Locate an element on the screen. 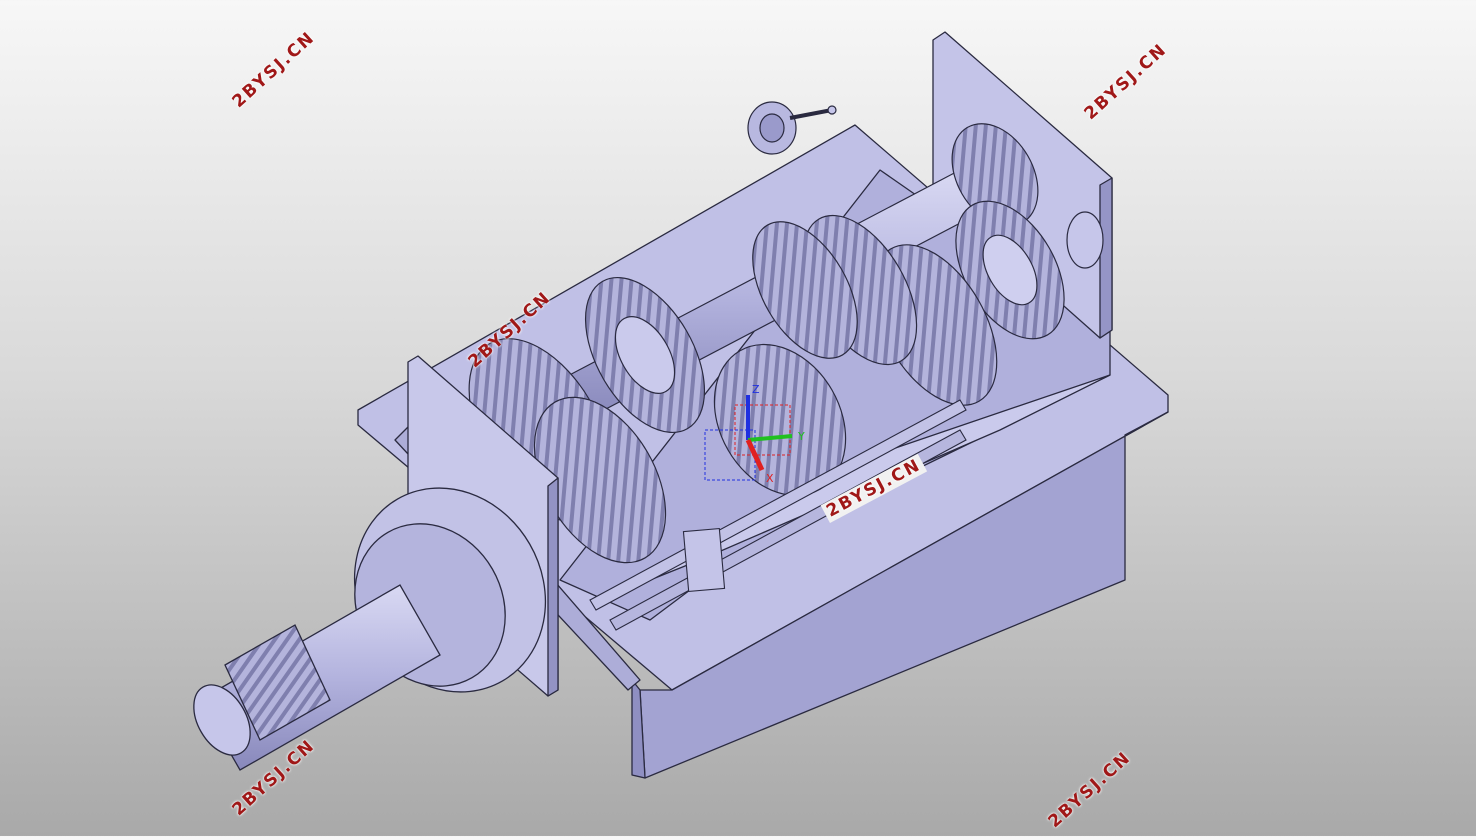 This screenshot has width=1476, height=840. triad-y-label: Y is located at coordinates (801, 436).